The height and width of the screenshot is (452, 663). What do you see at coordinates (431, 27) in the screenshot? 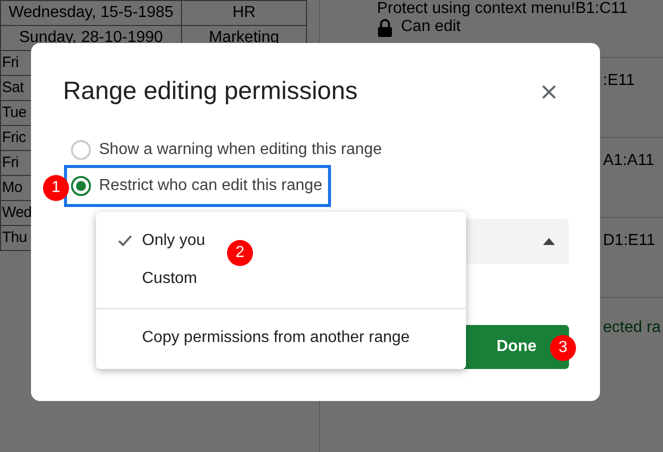
I see `permission-label: Can edit` at bounding box center [431, 27].